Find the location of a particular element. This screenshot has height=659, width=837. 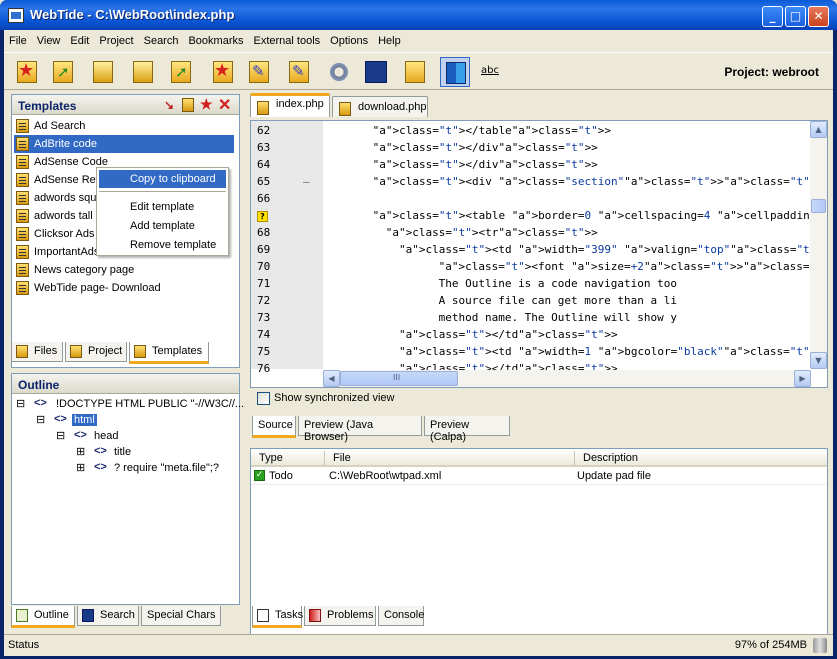

code-line: "a">class="t"></table"a">class="t">> is located at coordinates (492, 130).